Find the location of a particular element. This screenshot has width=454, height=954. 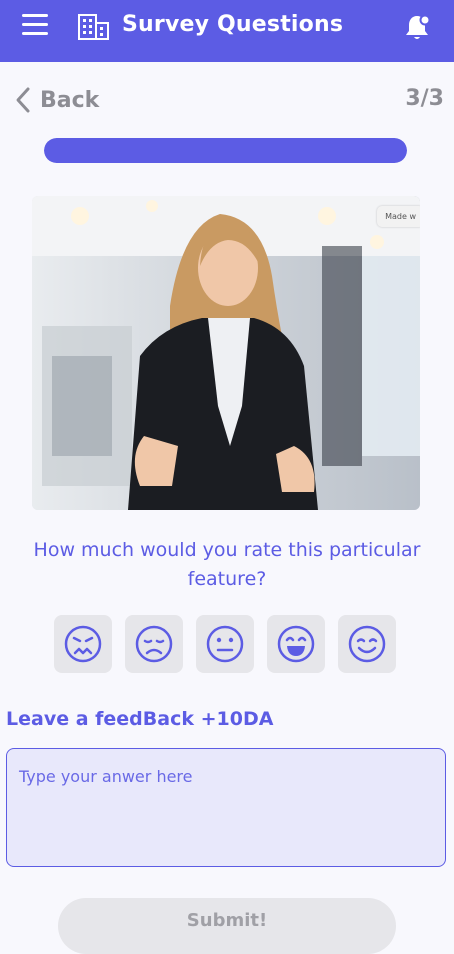

smiling-face-icon is located at coordinates (367, 644).